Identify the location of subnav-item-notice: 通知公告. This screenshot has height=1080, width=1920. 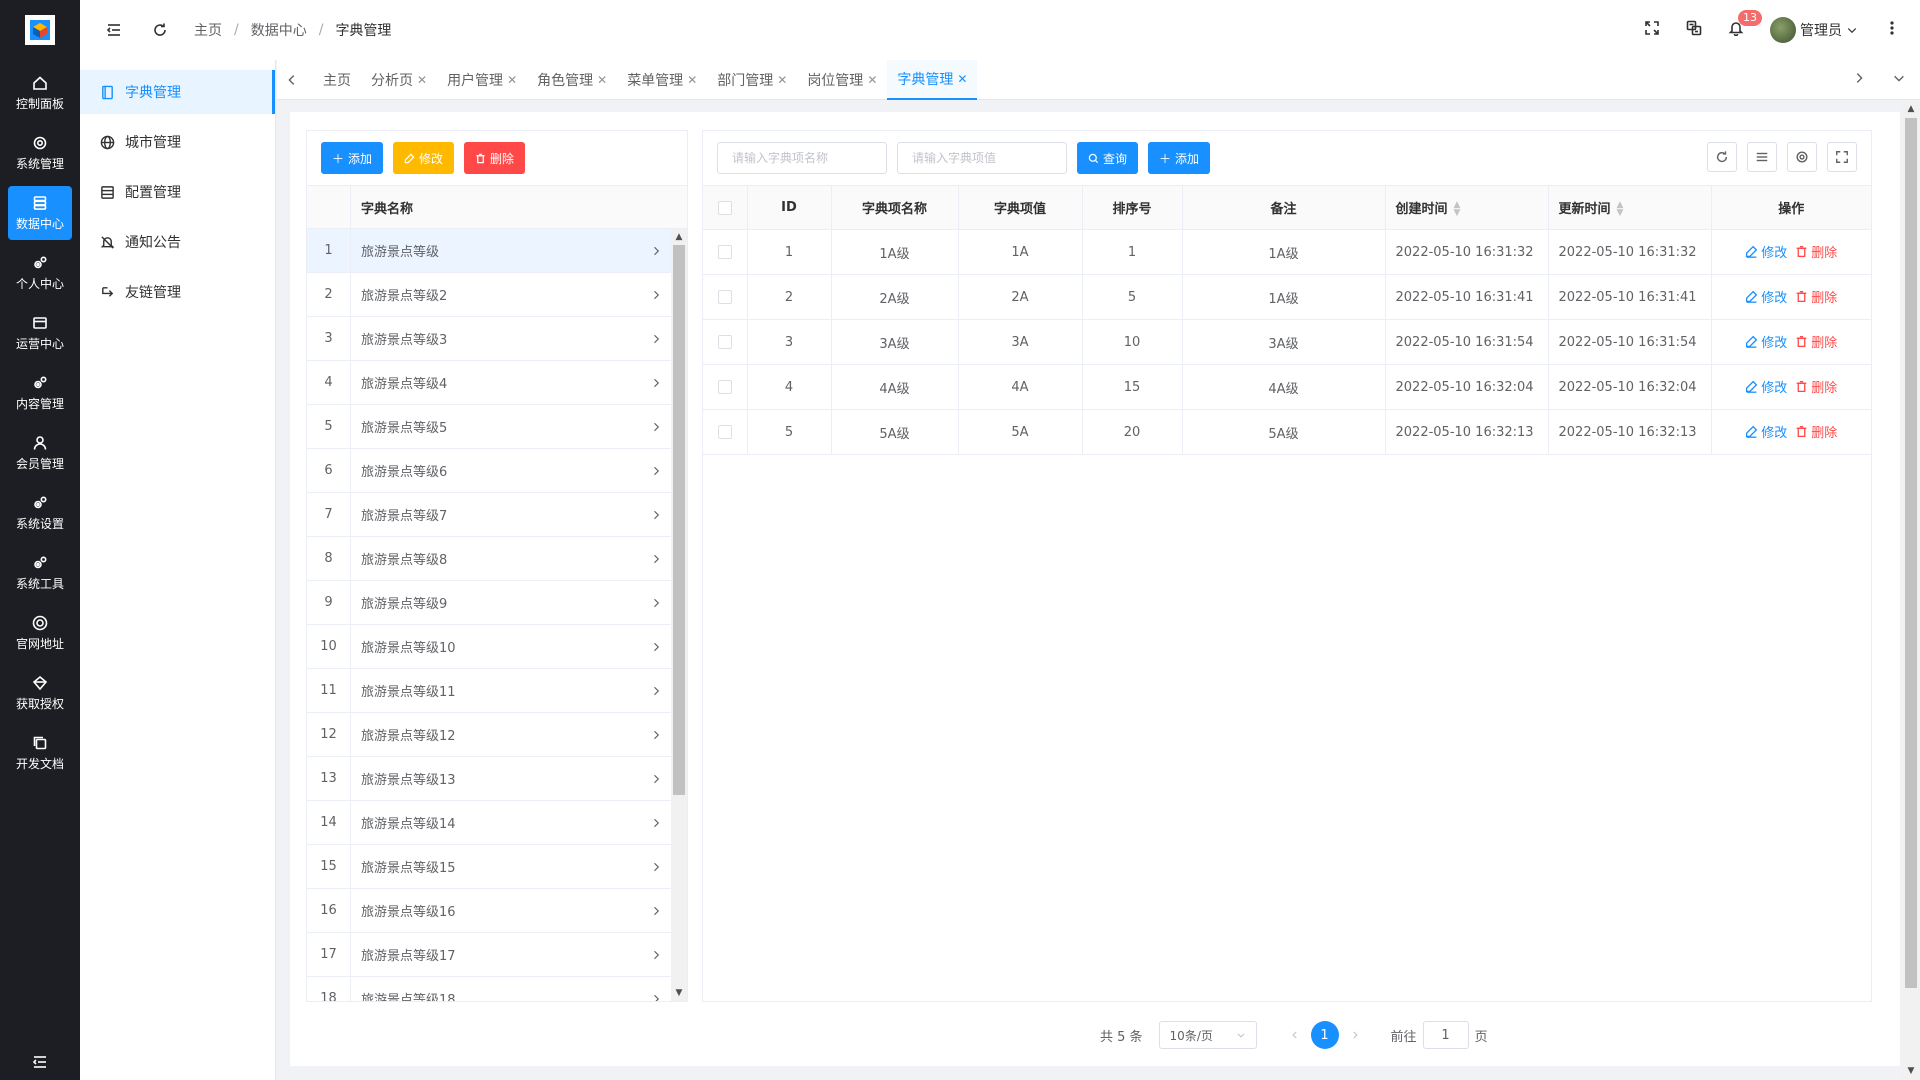
(177, 242).